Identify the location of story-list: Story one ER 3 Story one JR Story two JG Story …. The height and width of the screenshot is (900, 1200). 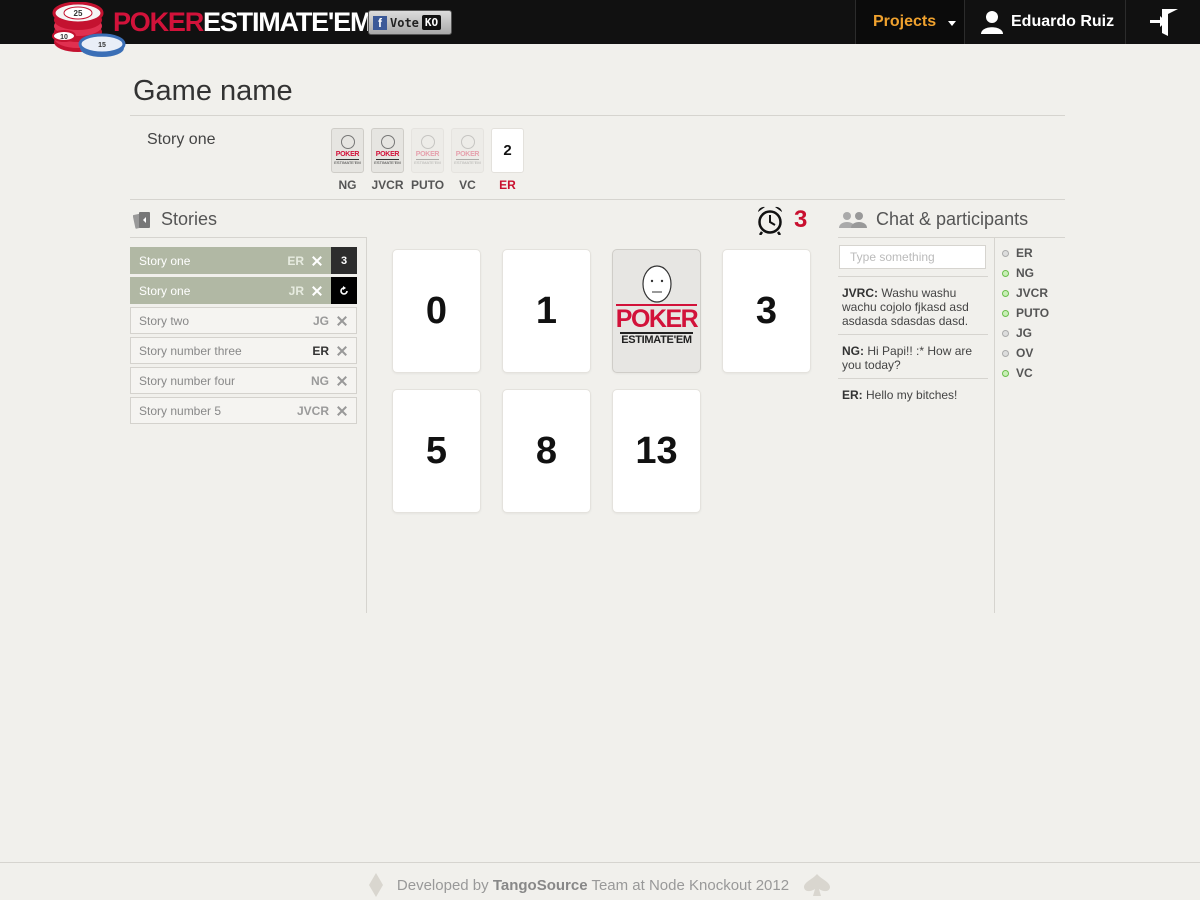
(243, 337).